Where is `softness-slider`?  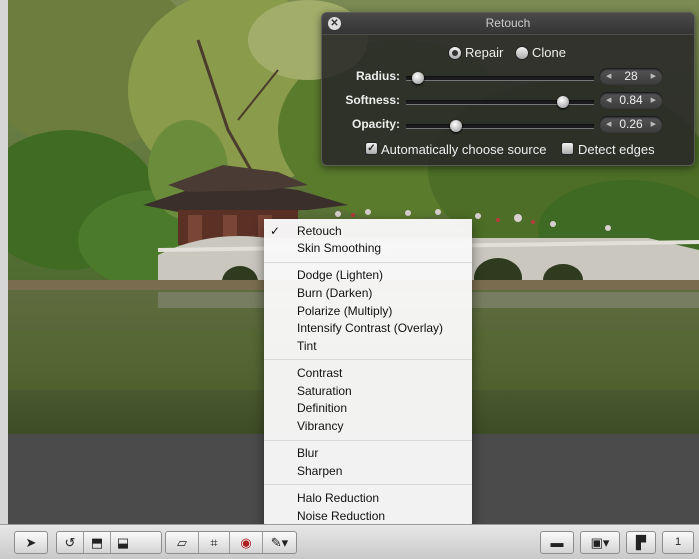 softness-slider is located at coordinates (500, 102).